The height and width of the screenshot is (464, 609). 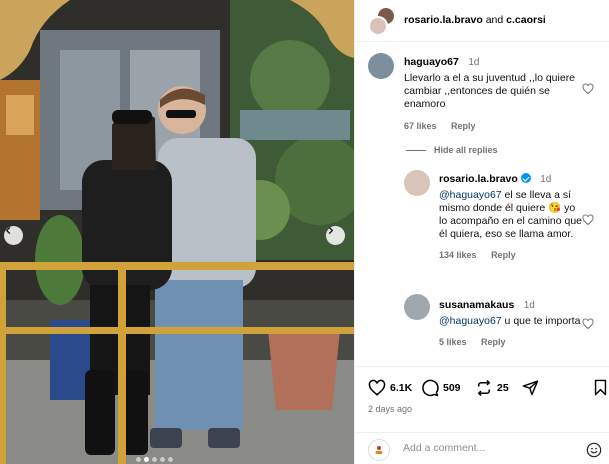 I want to click on hide-replies-label: Hide all replies, so click(x=466, y=150).